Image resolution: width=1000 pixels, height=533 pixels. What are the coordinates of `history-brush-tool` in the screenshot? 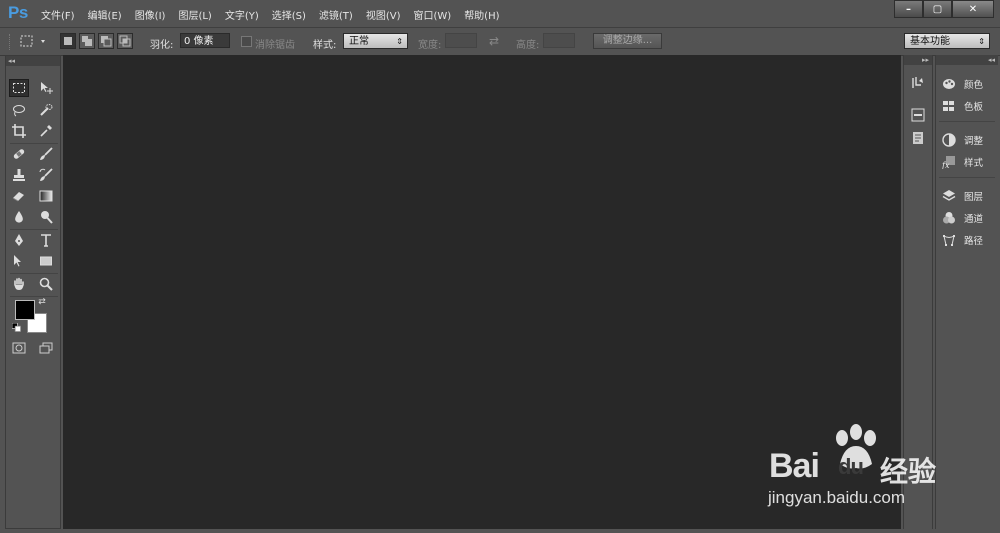 It's located at (46, 175).